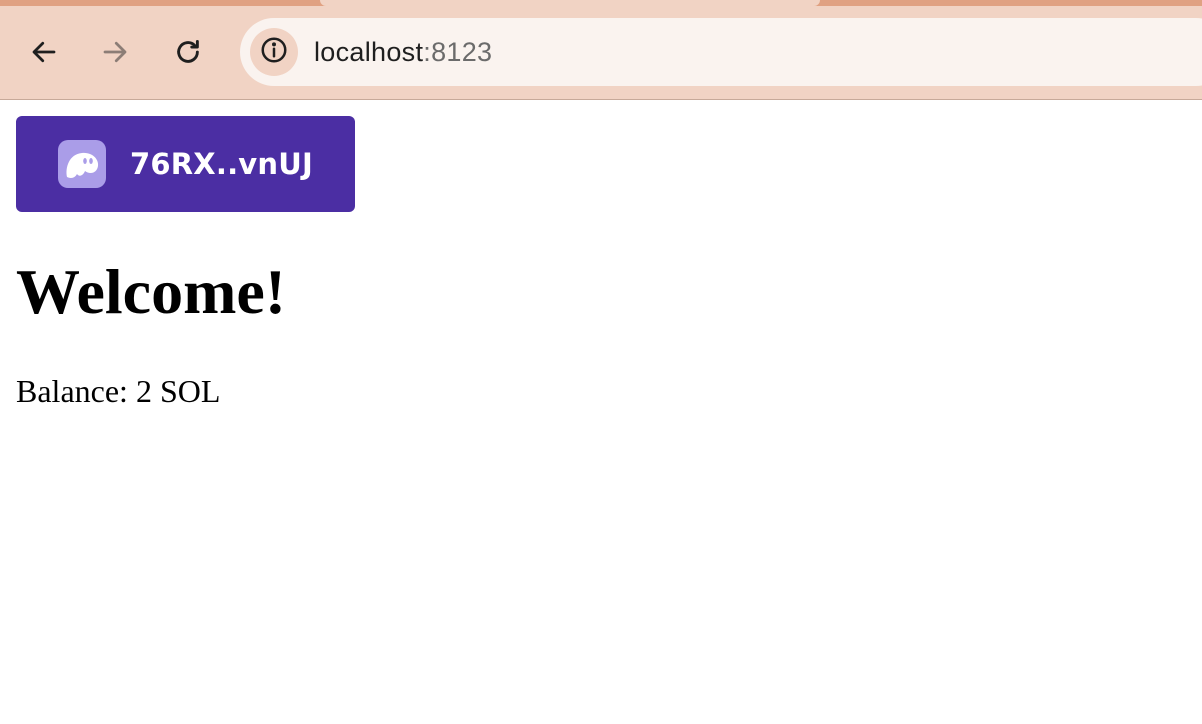  Describe the element at coordinates (369, 52) in the screenshot. I see `url-host: localhost` at that location.